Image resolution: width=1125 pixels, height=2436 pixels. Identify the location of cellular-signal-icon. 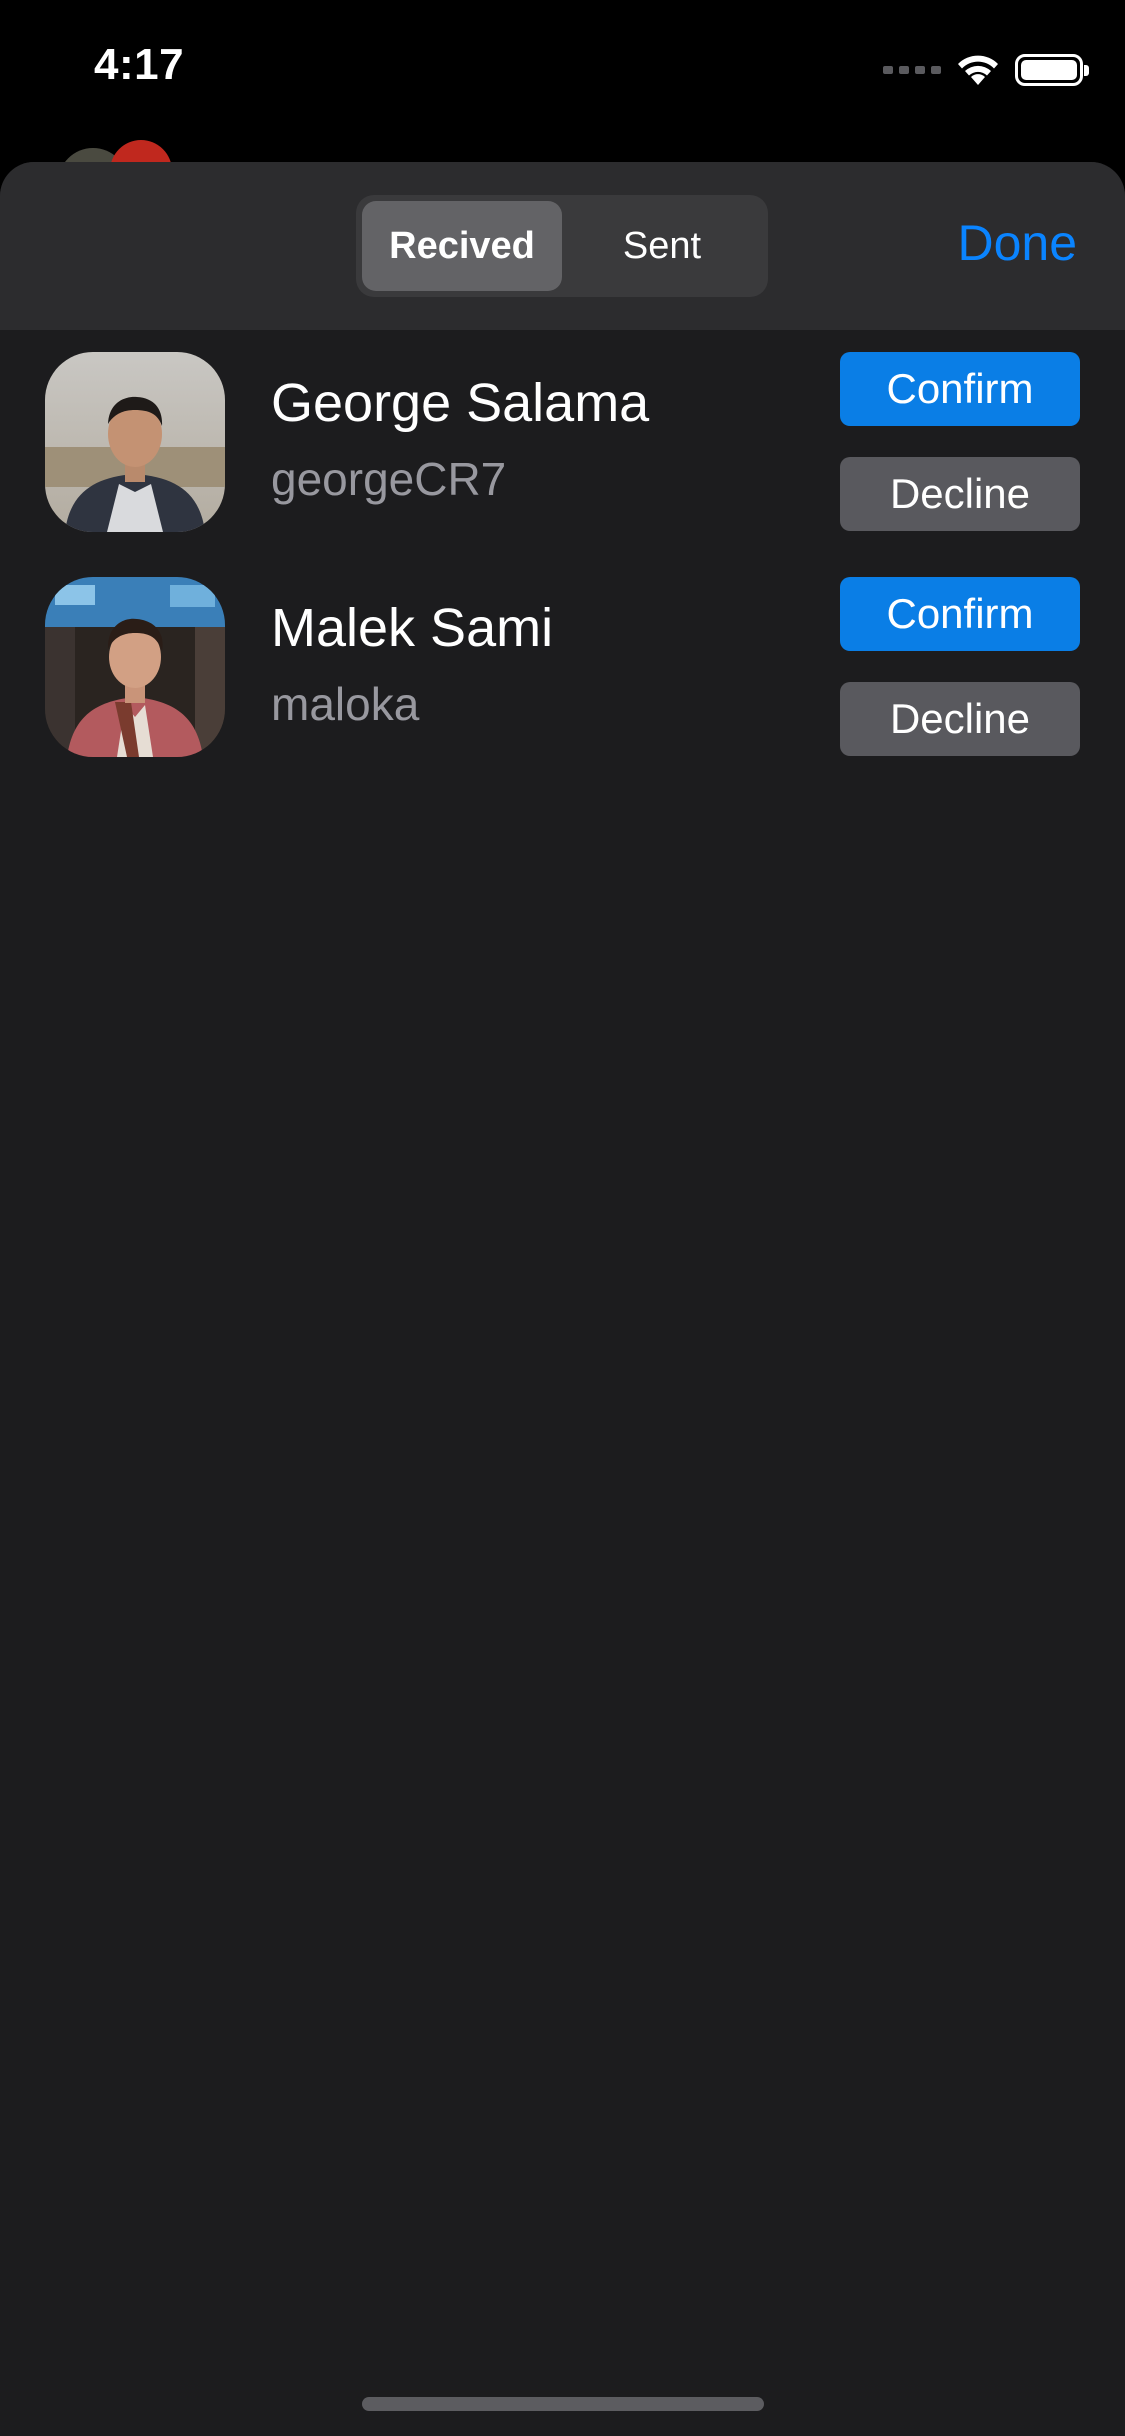
(912, 70).